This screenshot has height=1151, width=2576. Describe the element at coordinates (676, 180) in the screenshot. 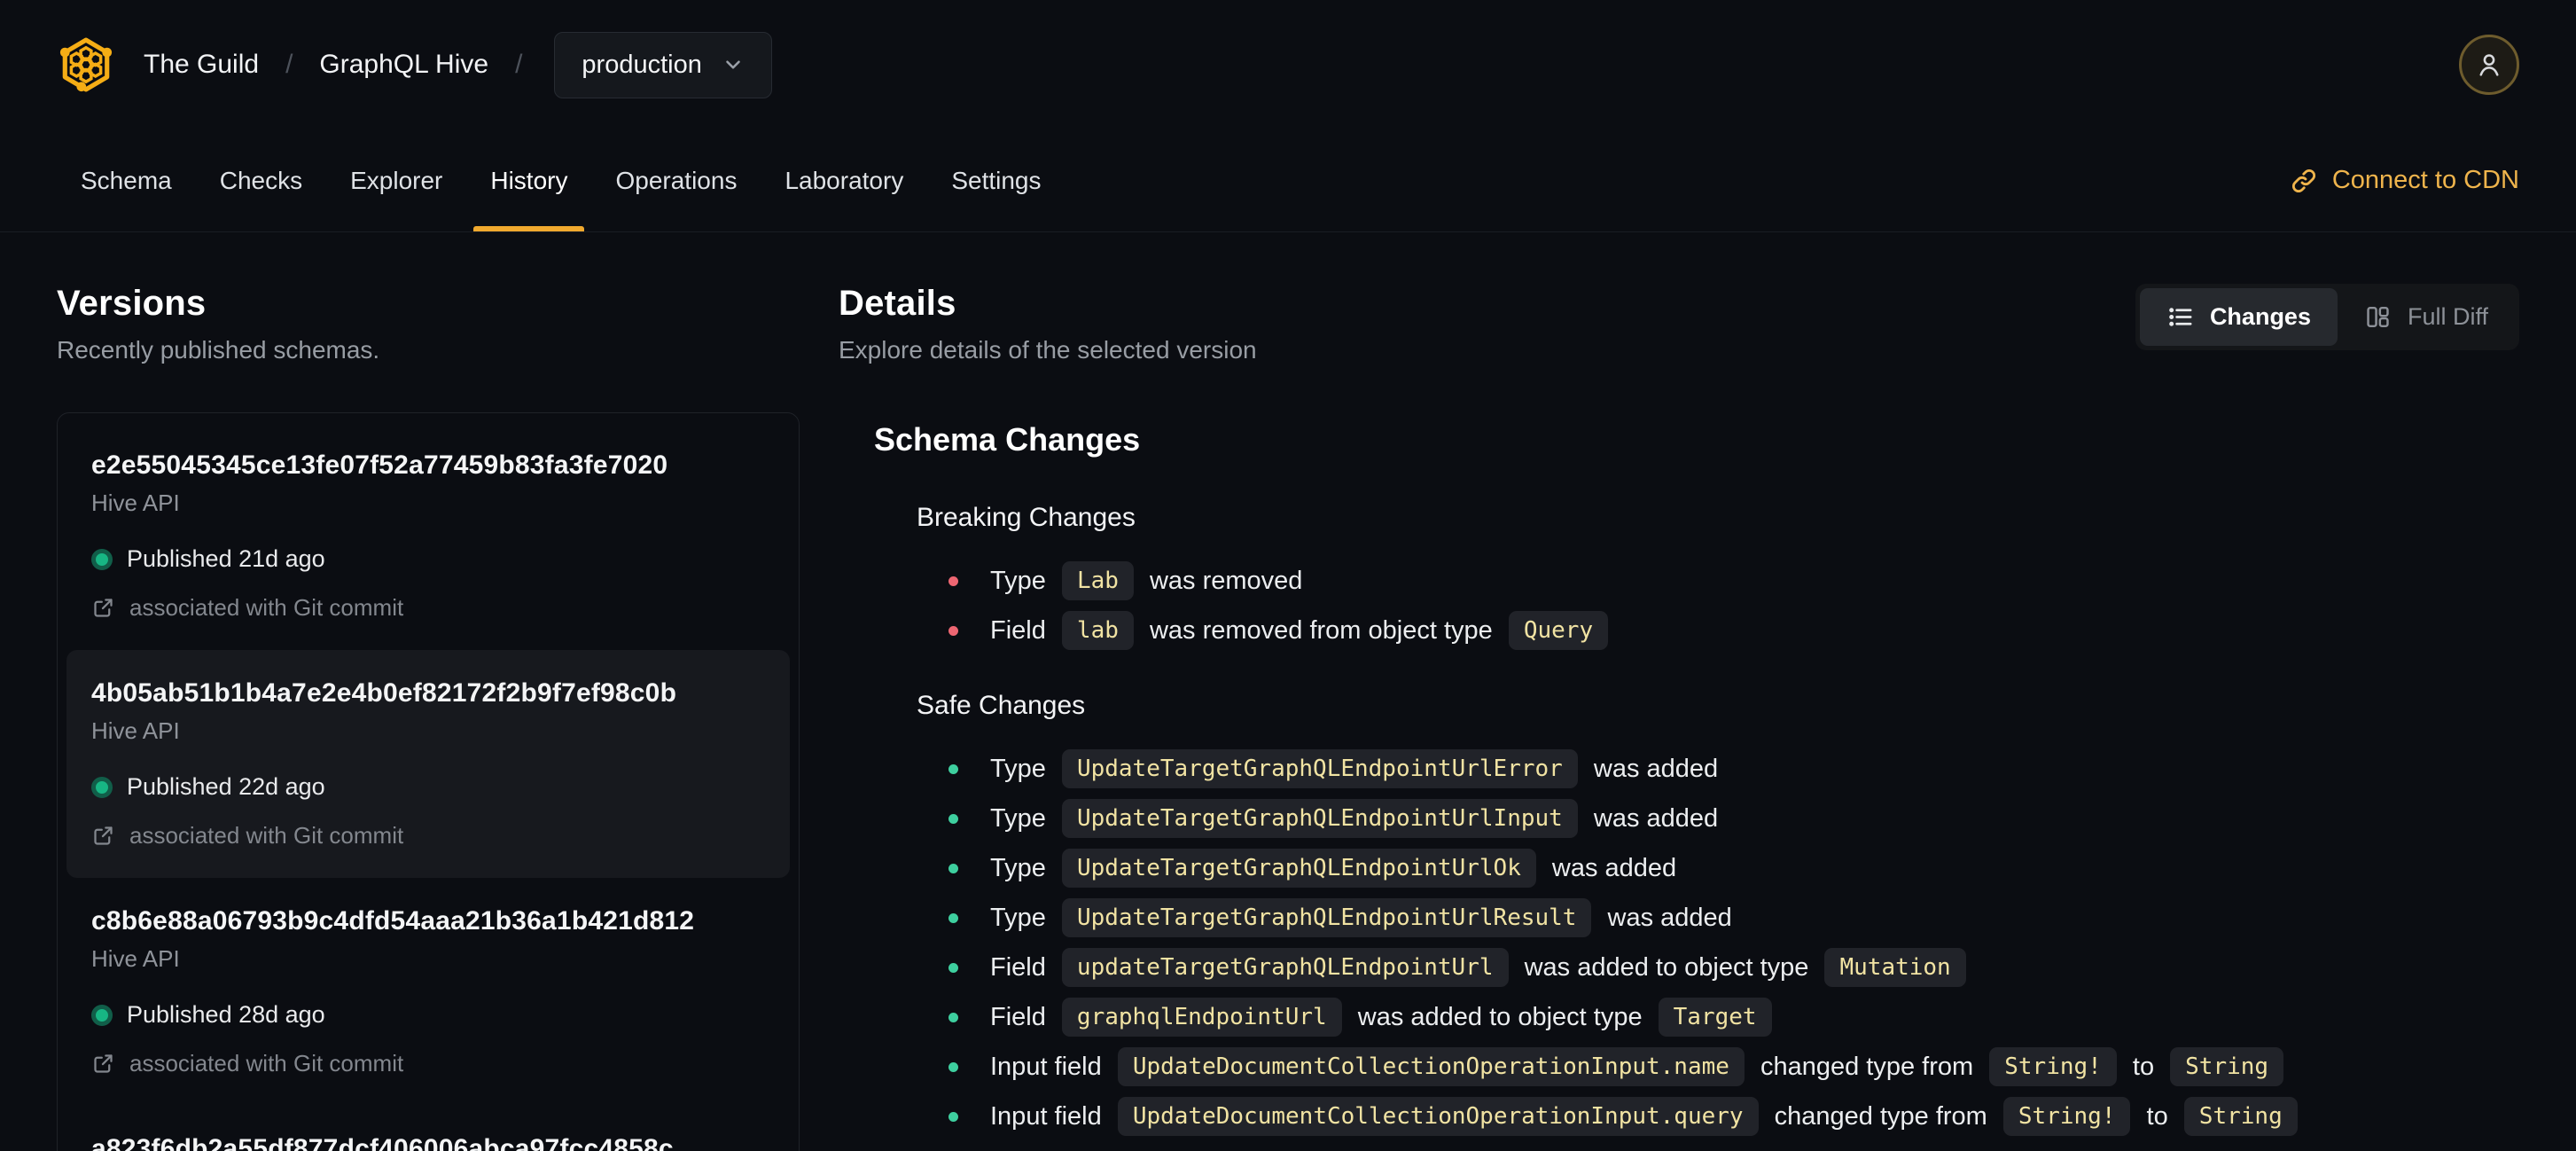

I see `tab-operations: Operations` at that location.